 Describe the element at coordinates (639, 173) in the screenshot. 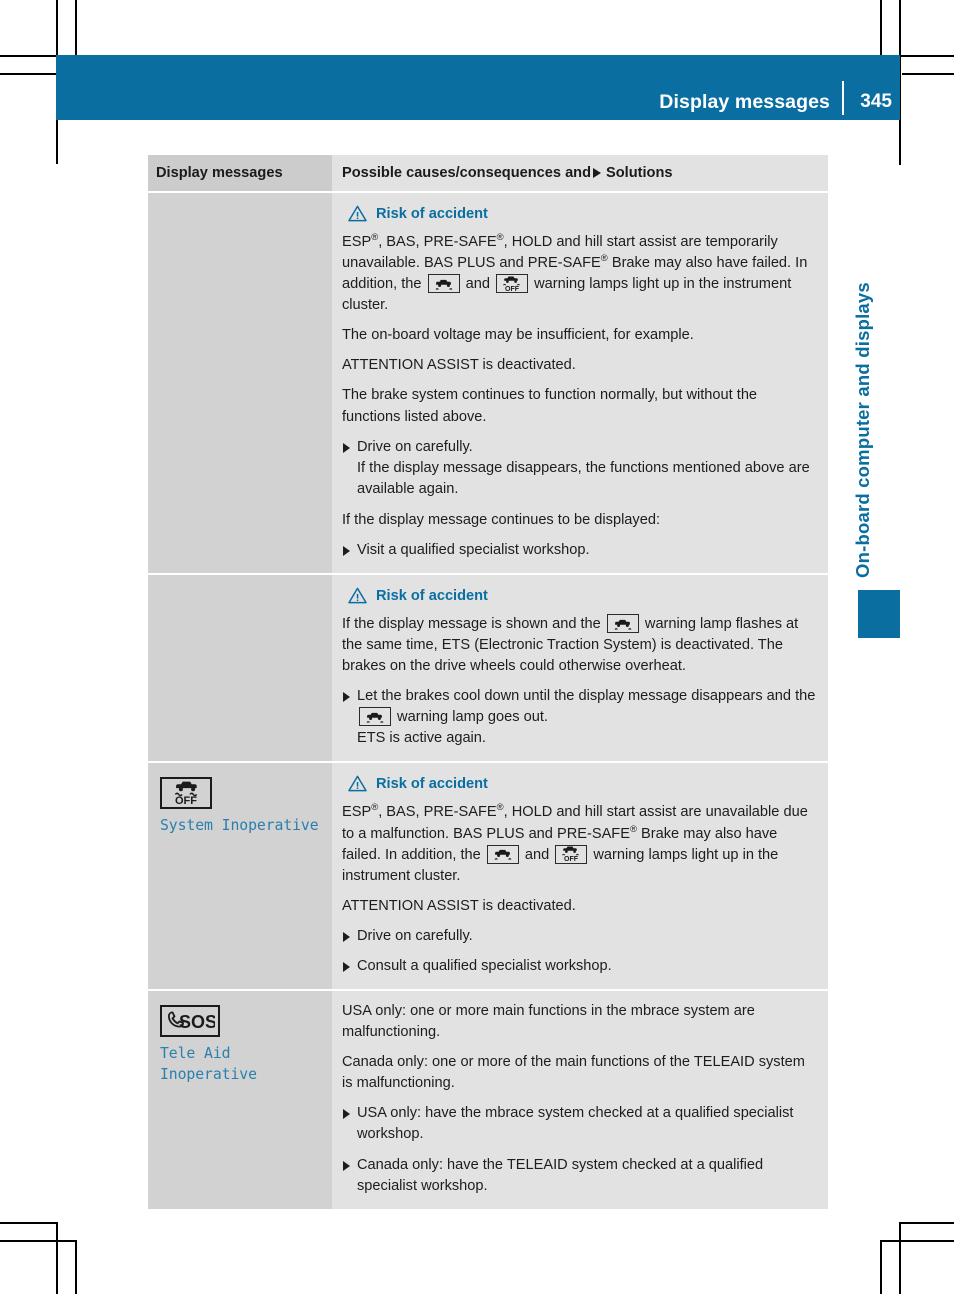

I see `column-header-solutions: Solutions` at that location.